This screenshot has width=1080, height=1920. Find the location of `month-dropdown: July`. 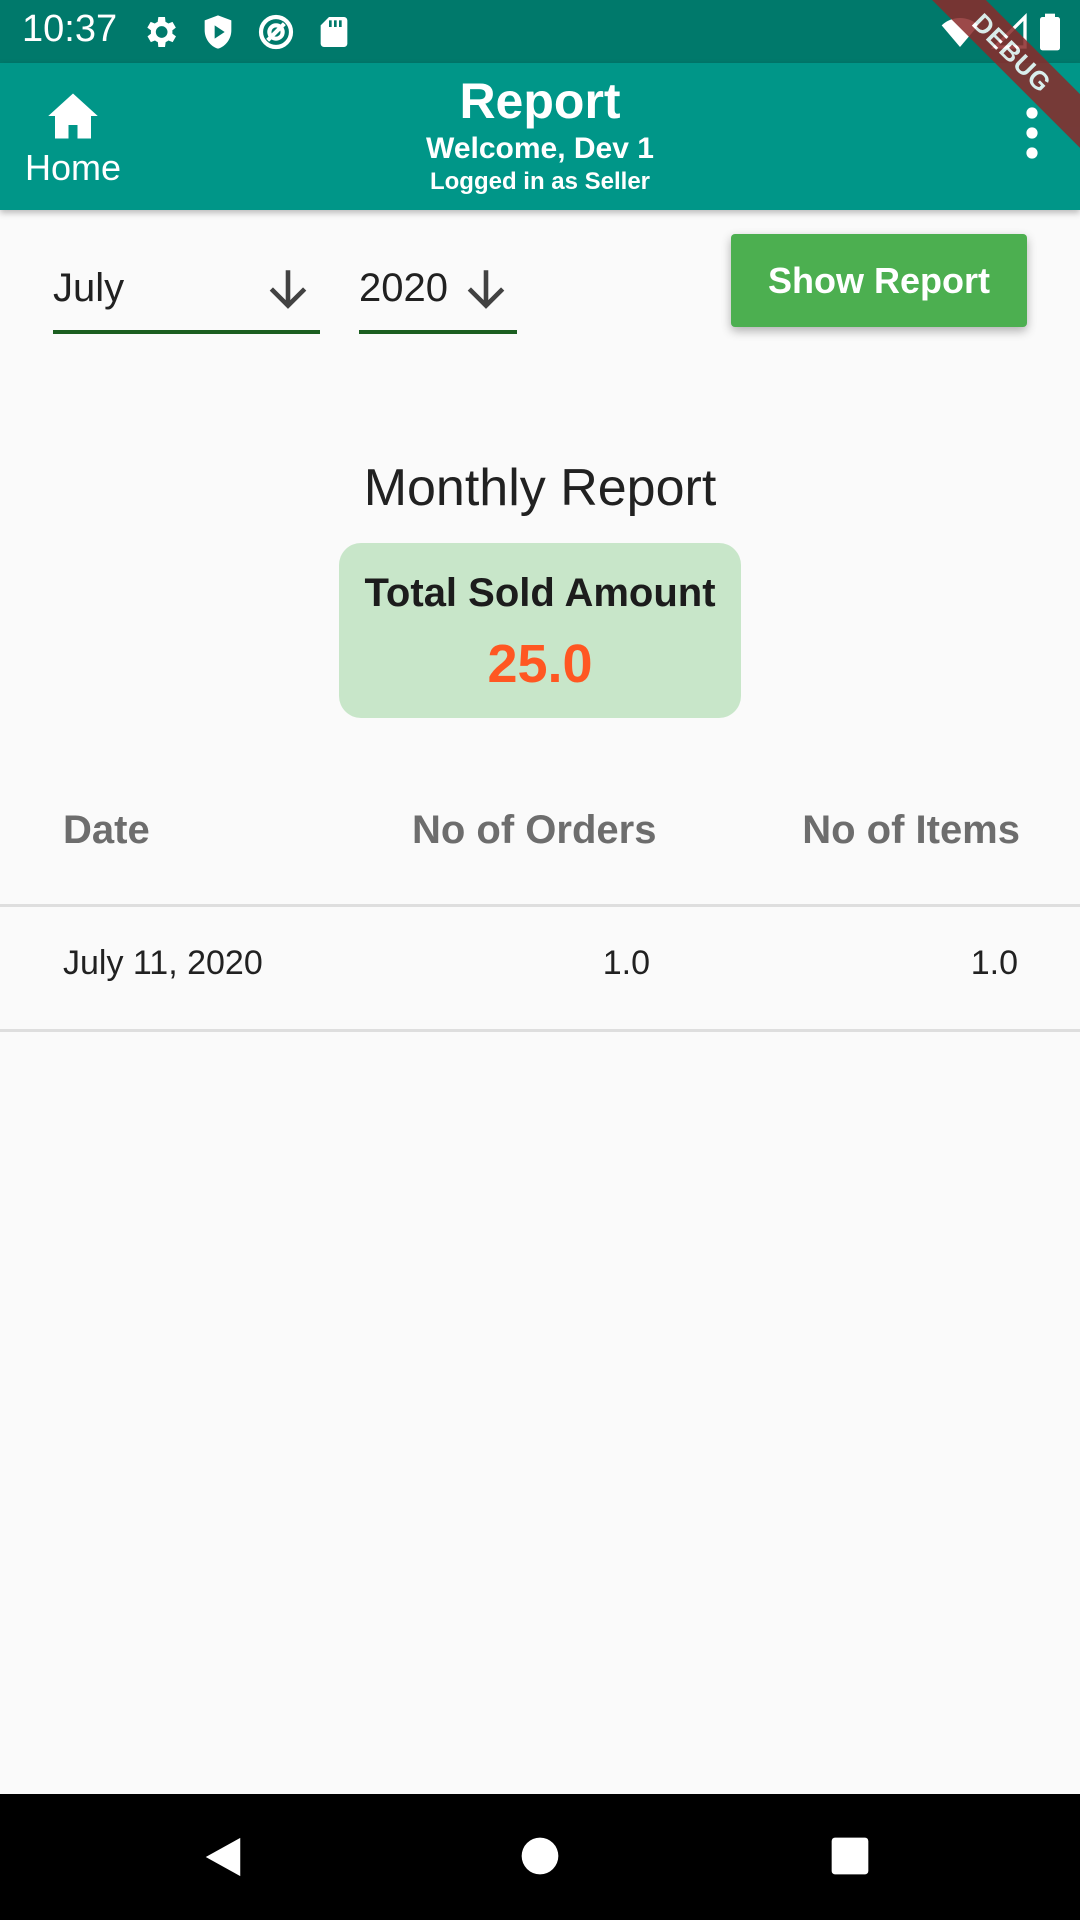

month-dropdown: July is located at coordinates (186, 294).